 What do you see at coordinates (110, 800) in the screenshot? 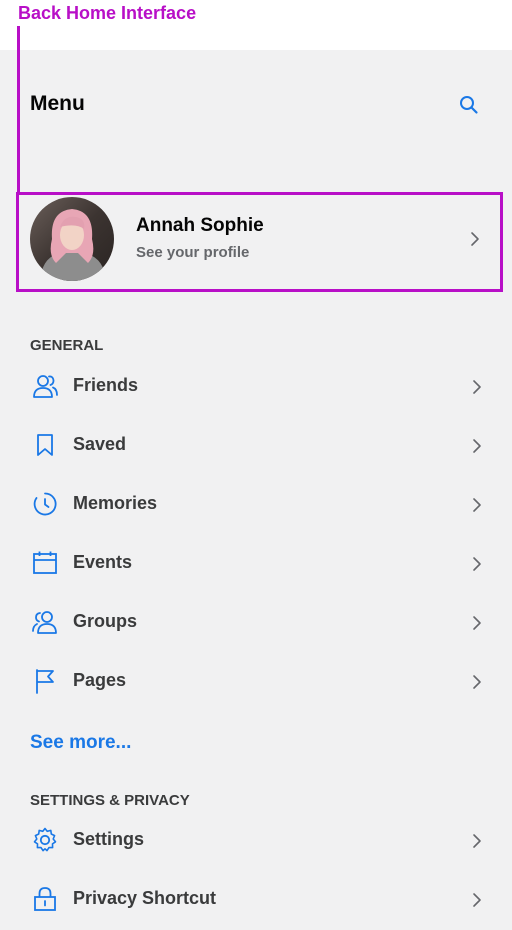
I see `section-heading-settings-privacy: SETTINGS & PRIVACY` at bounding box center [110, 800].